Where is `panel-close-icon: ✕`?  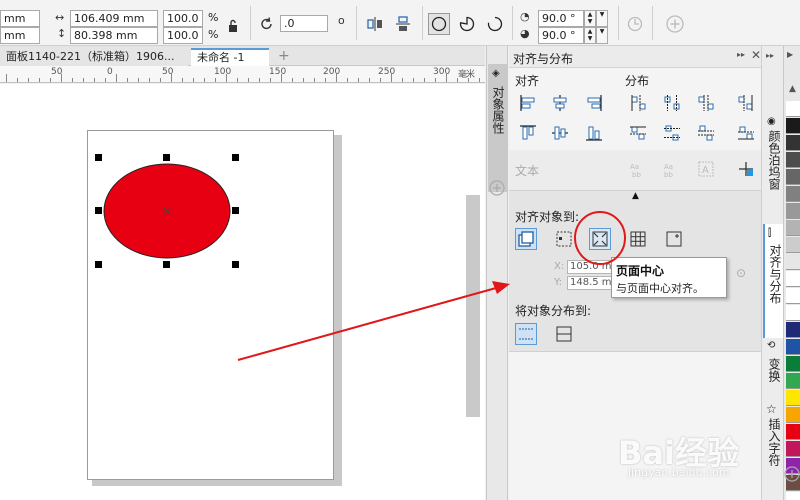 panel-close-icon: ✕ is located at coordinates (756, 55).